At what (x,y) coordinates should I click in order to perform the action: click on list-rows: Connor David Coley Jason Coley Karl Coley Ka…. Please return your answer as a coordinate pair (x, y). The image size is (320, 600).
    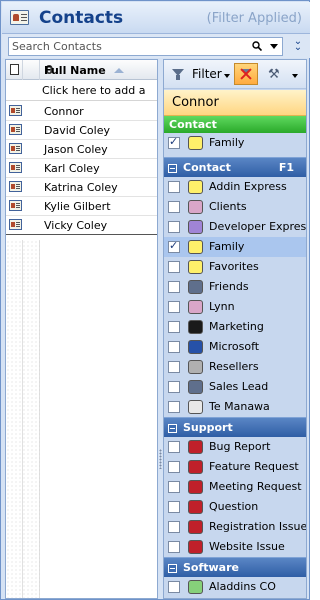
    Looking at the image, I should click on (81, 168).